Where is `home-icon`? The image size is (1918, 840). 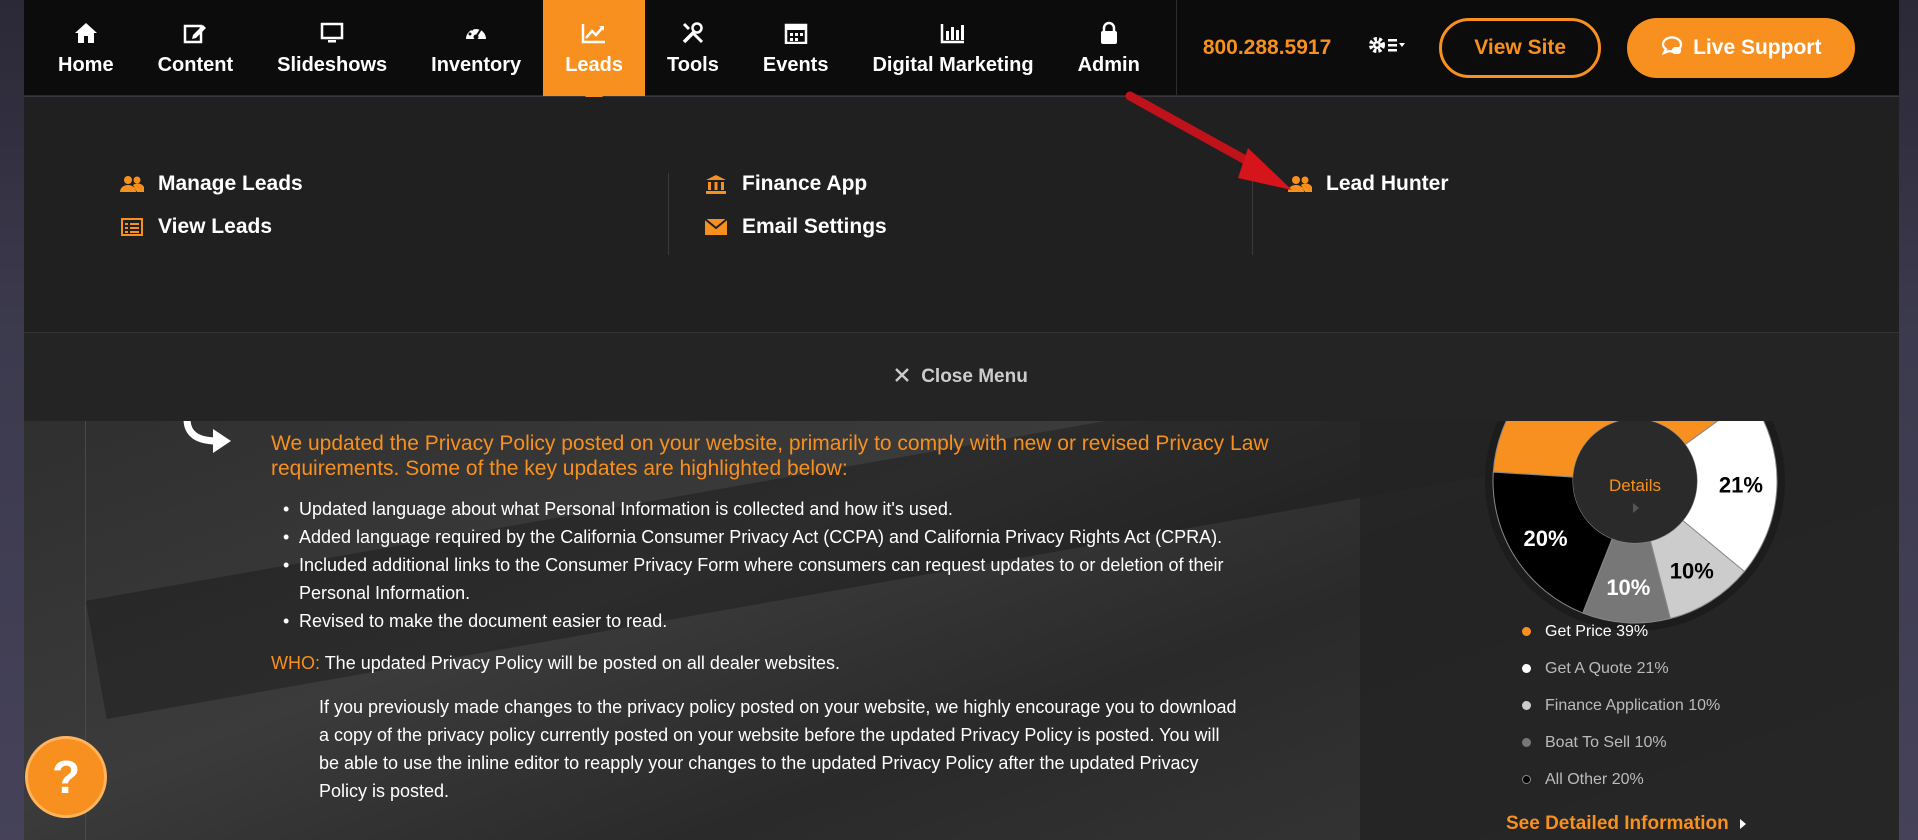
home-icon is located at coordinates (86, 33).